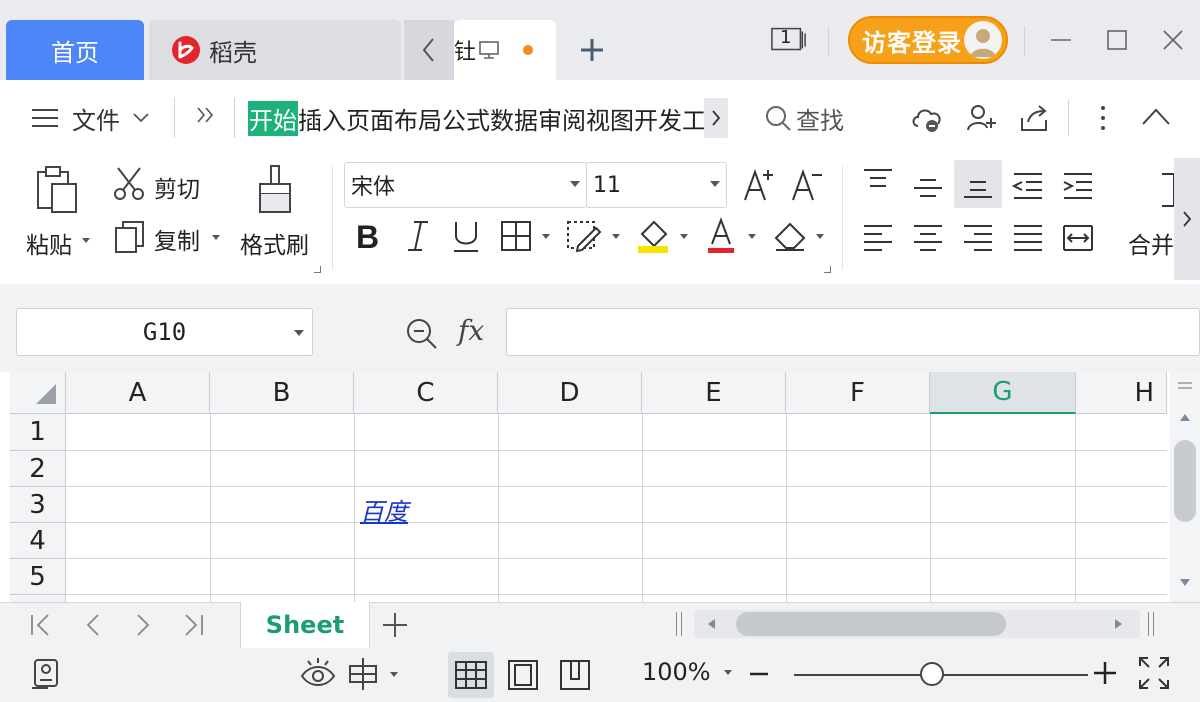 The image size is (1200, 702). I want to click on clipboard-group-launcher, so click(317, 269).